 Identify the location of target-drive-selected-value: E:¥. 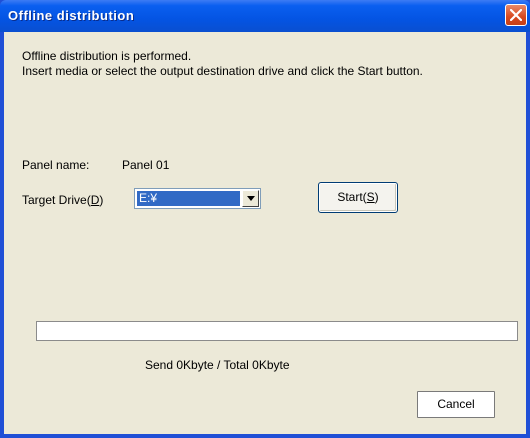
(188, 198).